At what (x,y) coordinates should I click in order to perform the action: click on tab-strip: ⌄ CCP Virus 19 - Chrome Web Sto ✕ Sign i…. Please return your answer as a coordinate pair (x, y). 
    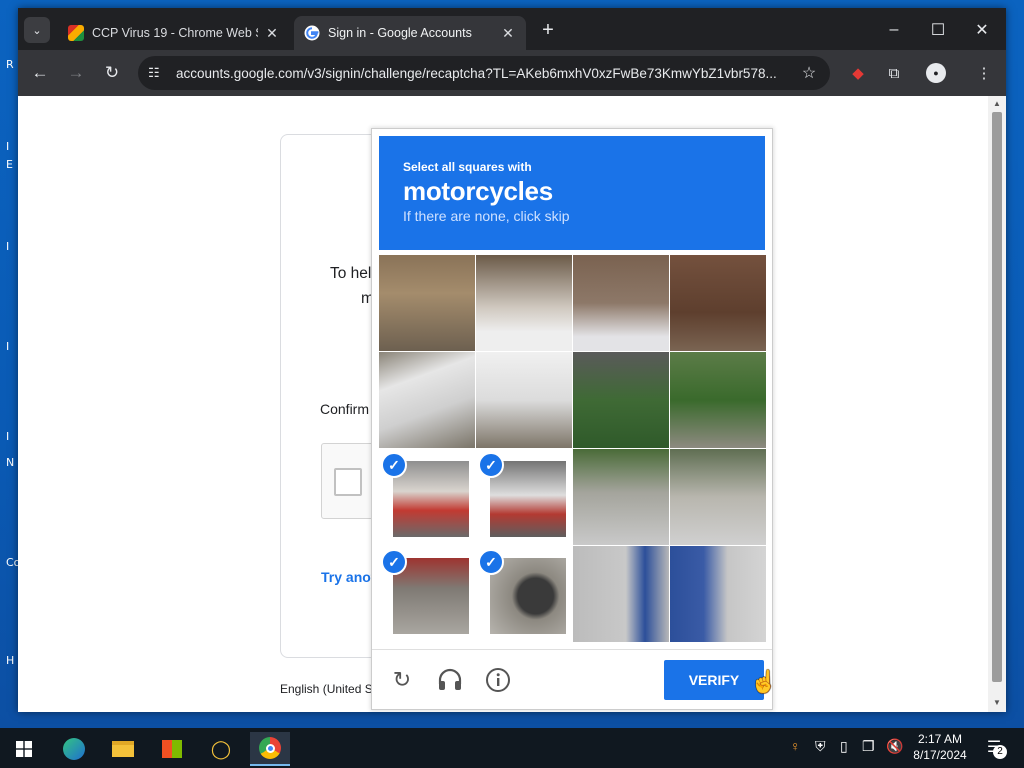
    Looking at the image, I should click on (512, 29).